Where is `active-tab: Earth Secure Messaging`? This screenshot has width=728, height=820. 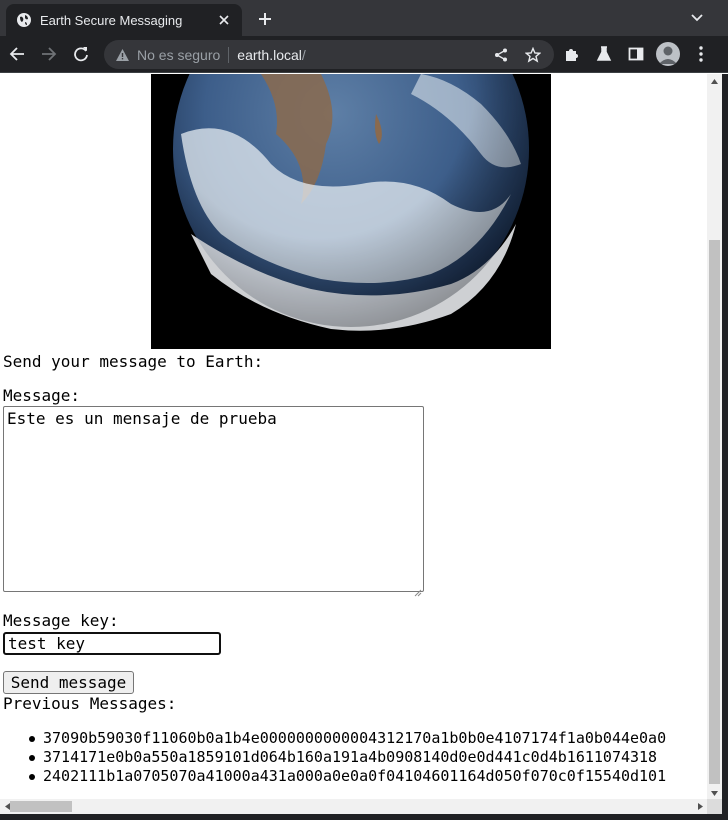
active-tab: Earth Secure Messaging is located at coordinates (124, 20).